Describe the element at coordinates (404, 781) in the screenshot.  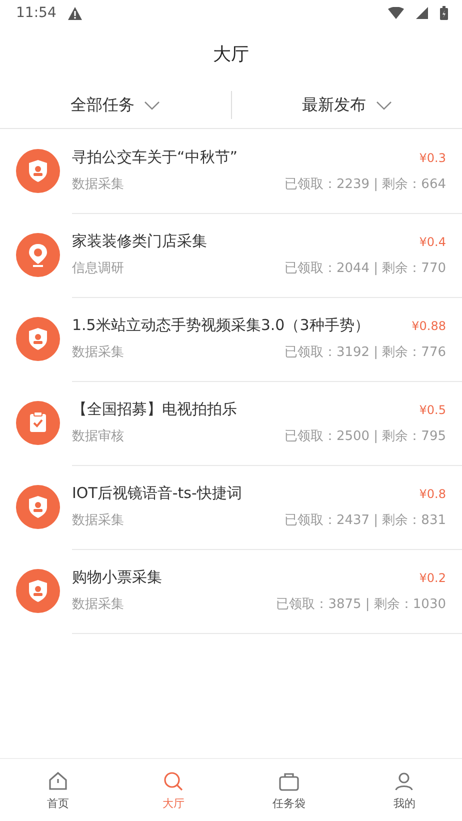
I see `user-icon` at that location.